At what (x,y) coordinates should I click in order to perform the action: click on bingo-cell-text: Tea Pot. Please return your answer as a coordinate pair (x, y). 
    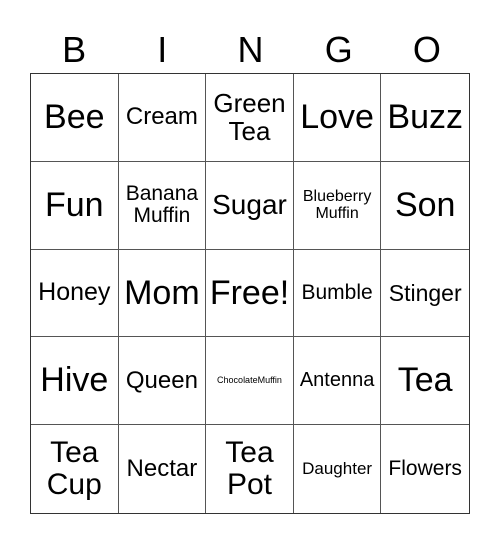
    Looking at the image, I should click on (249, 468).